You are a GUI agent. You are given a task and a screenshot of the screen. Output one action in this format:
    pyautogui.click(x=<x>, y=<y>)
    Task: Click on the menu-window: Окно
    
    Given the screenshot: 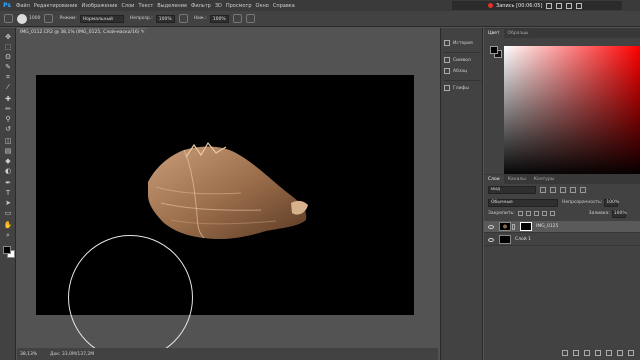 What is the action you would take?
    pyautogui.click(x=262, y=6)
    